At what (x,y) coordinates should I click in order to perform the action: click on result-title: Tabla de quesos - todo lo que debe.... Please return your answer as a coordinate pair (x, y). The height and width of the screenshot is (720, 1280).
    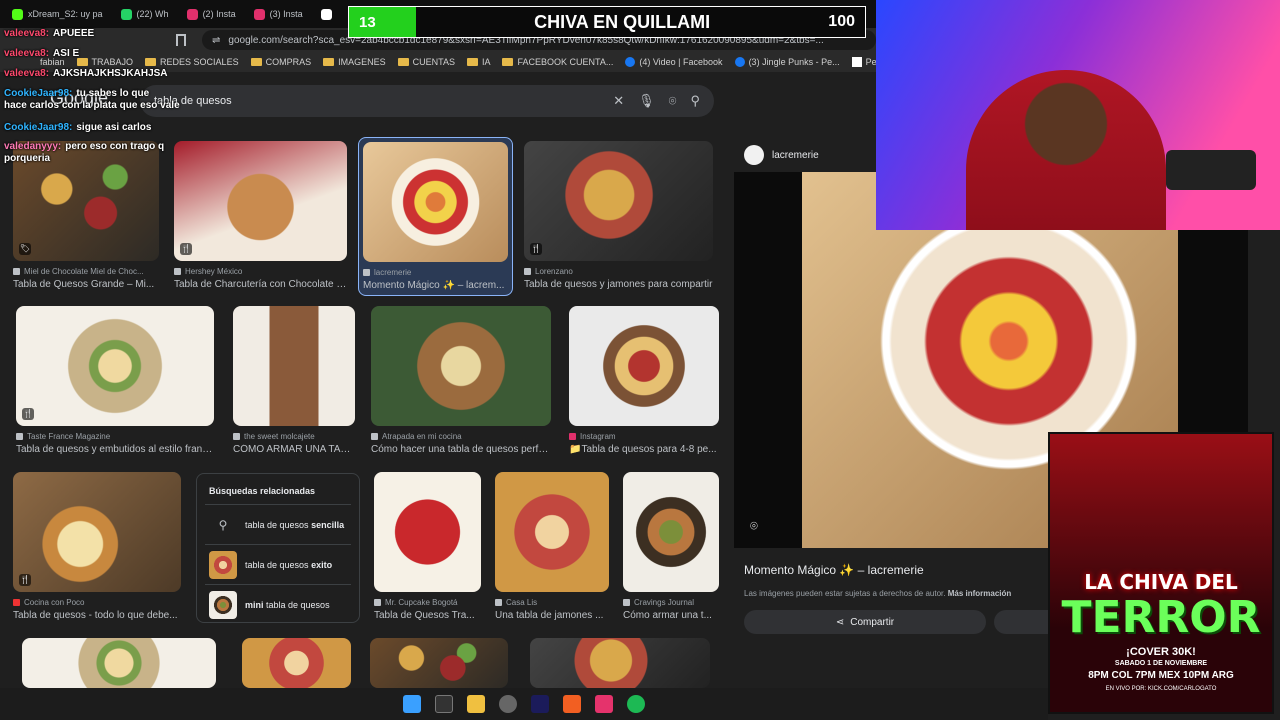
    Looking at the image, I should click on (97, 615).